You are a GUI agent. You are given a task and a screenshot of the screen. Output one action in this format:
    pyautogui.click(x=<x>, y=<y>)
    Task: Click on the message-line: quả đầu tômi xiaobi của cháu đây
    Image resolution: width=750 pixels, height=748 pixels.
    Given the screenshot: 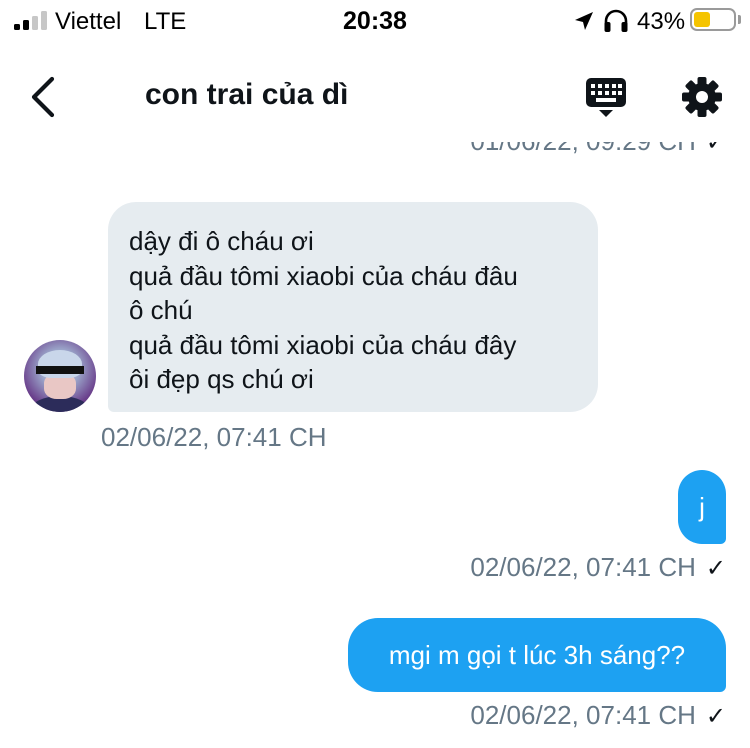 What is the action you would take?
    pyautogui.click(x=323, y=344)
    